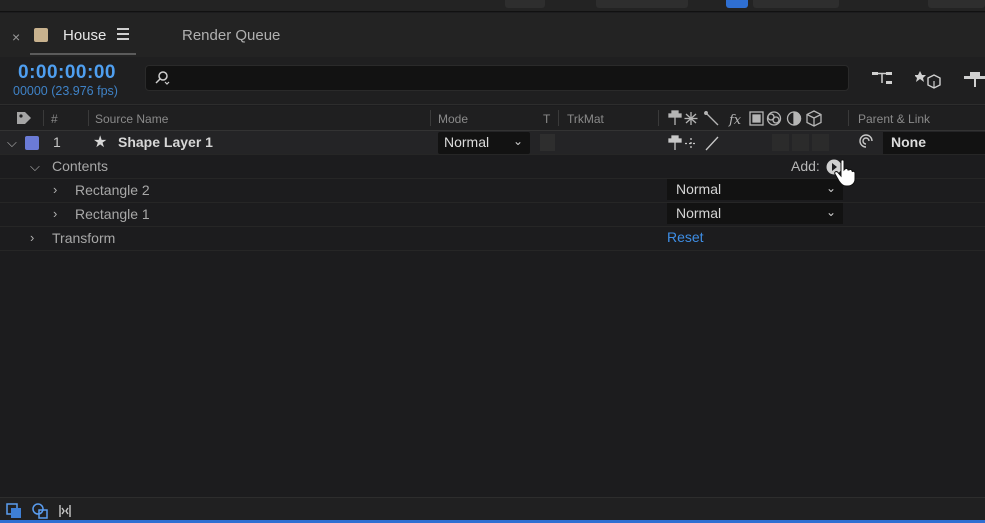  I want to click on chevron-down-icon: ⌵, so click(35, 167).